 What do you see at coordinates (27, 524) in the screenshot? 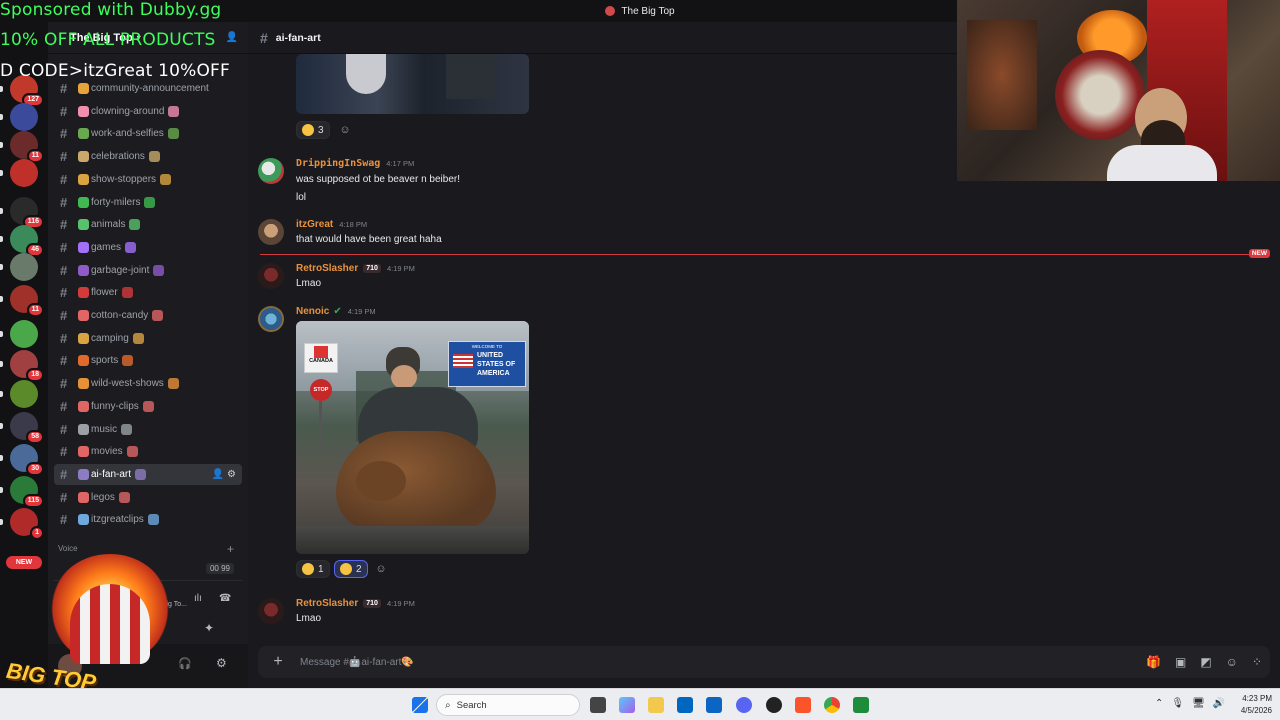
I see `server-icon: 1` at bounding box center [27, 524].